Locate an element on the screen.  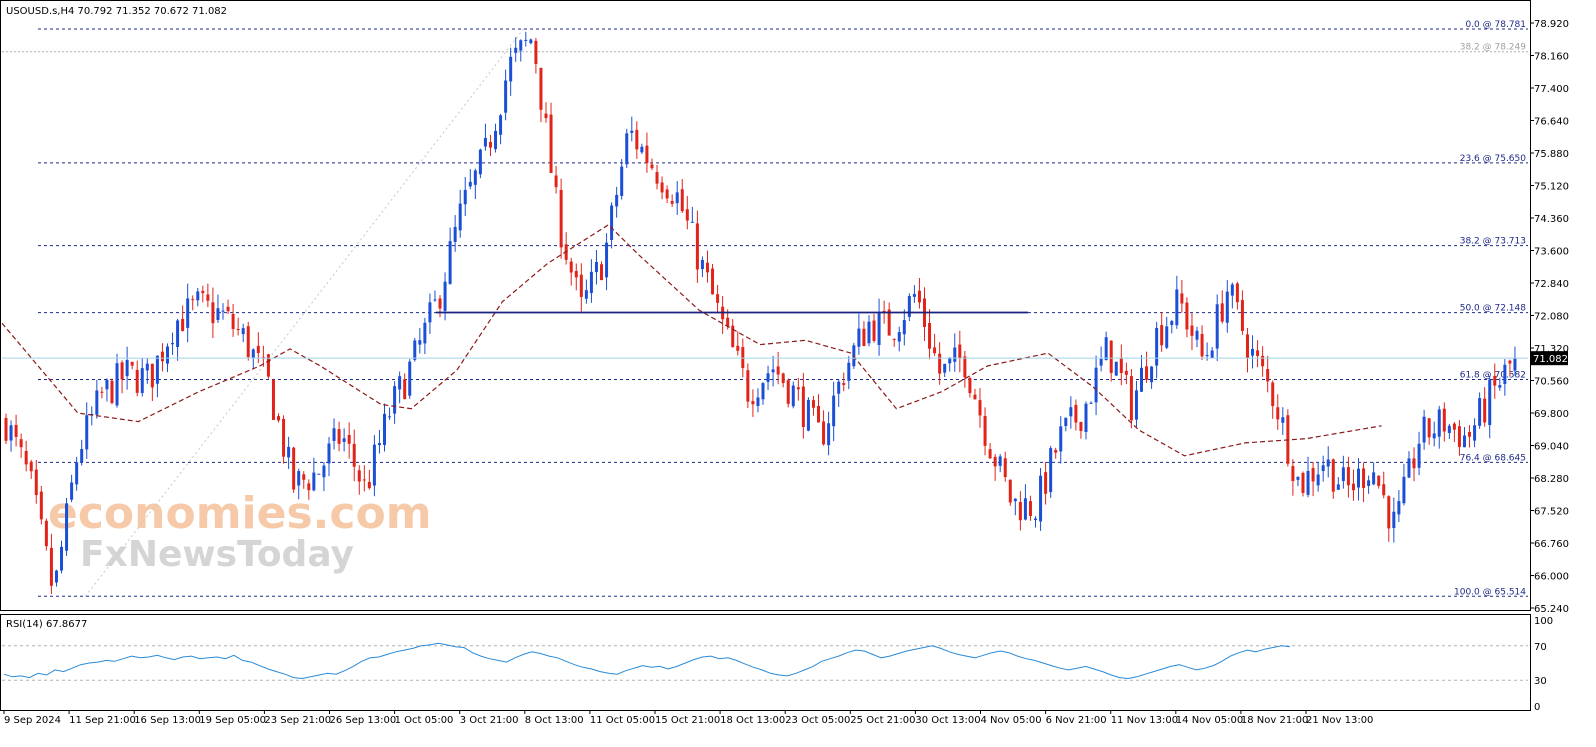
fib-level-label: 61.8 @ 70.582 is located at coordinates (1493, 376).